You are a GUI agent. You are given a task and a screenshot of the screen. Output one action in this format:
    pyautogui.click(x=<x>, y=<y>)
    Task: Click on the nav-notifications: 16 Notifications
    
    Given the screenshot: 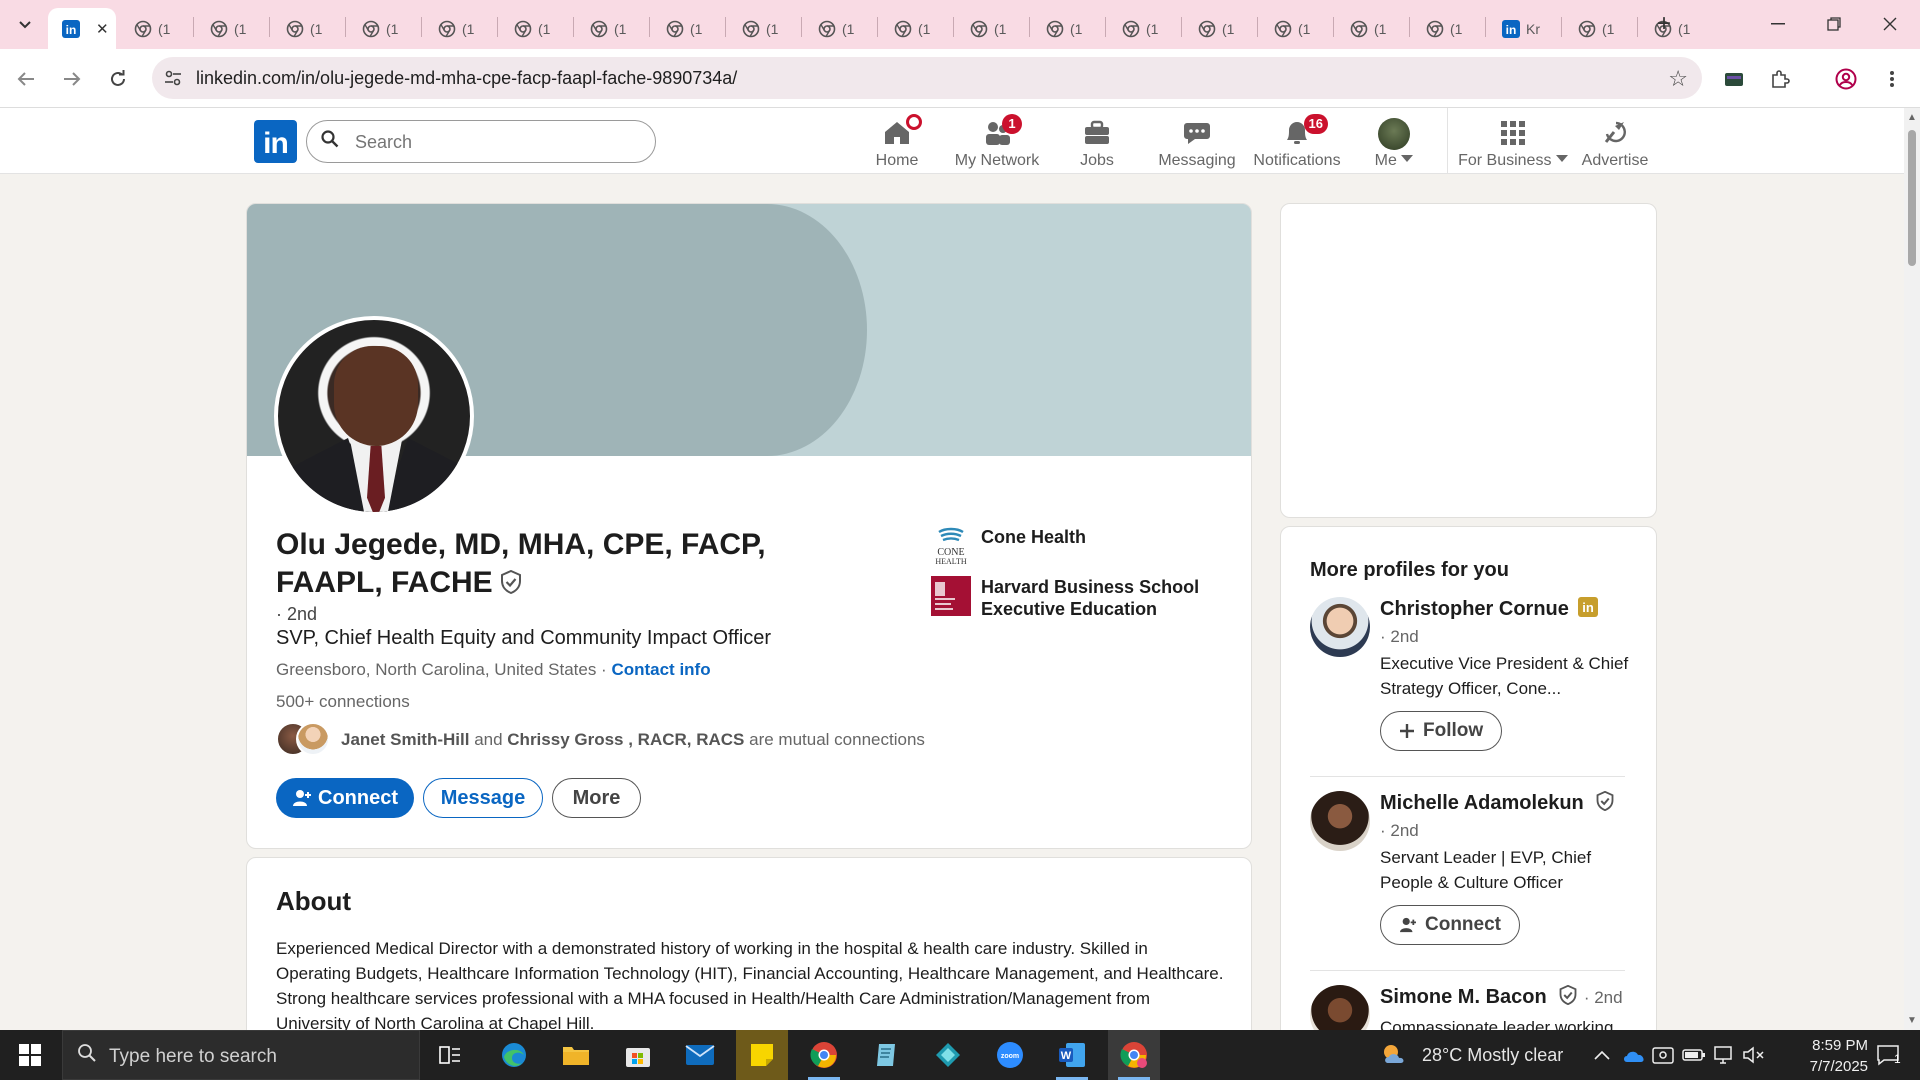 What is the action you would take?
    pyautogui.click(x=1297, y=142)
    